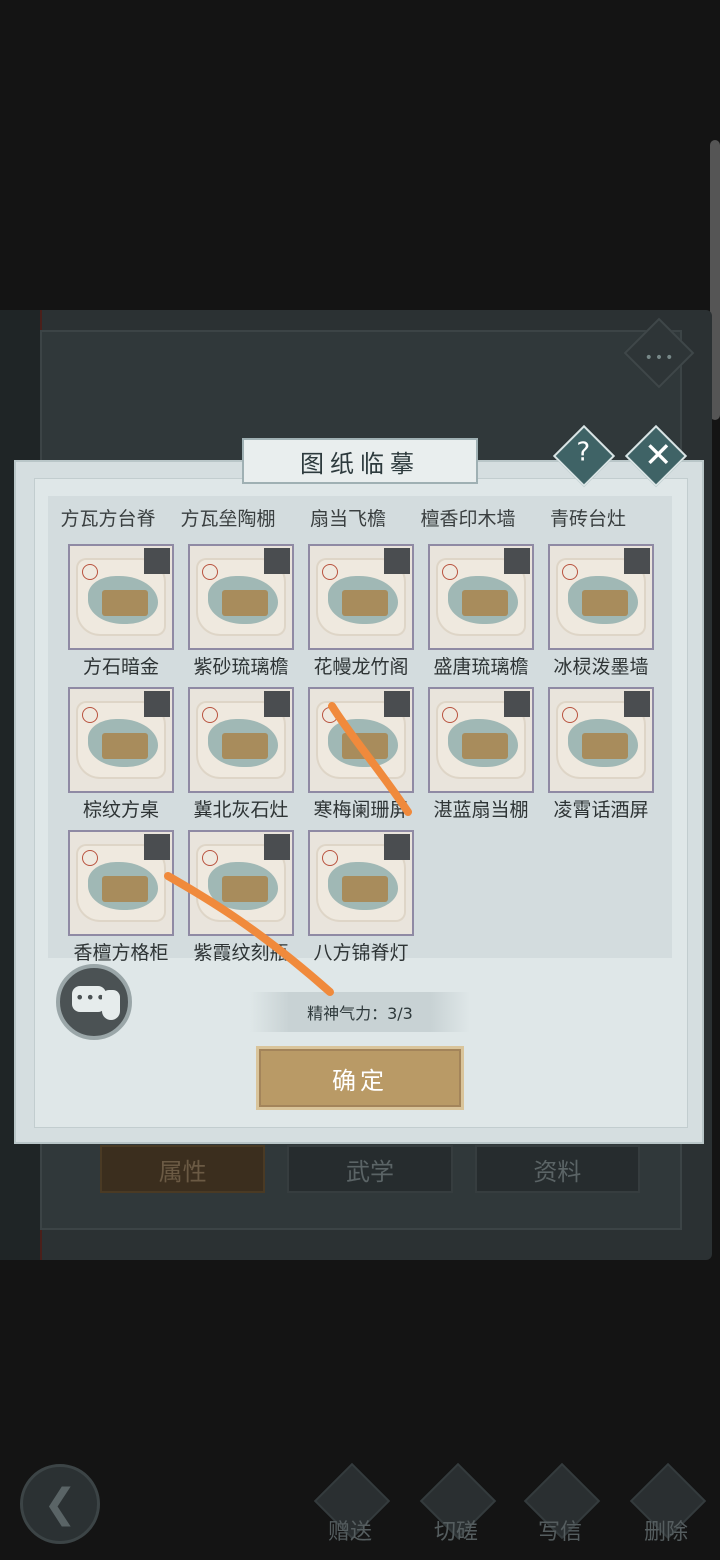 The image size is (720, 1560). What do you see at coordinates (557, 1169) in the screenshot?
I see `tab-profile: 资料` at bounding box center [557, 1169].